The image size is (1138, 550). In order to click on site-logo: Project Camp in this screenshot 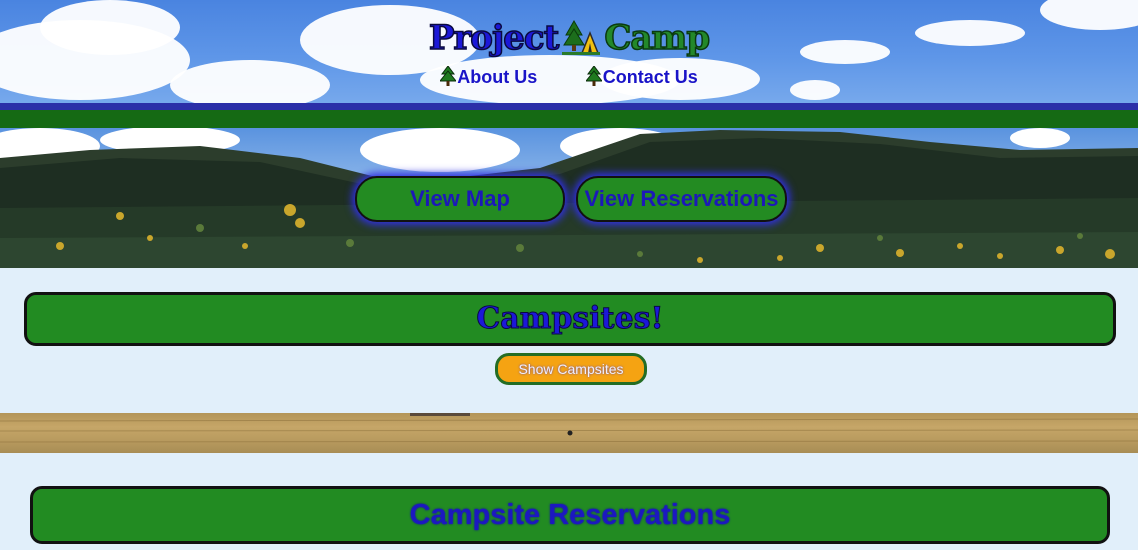, I will do `click(569, 41)`.